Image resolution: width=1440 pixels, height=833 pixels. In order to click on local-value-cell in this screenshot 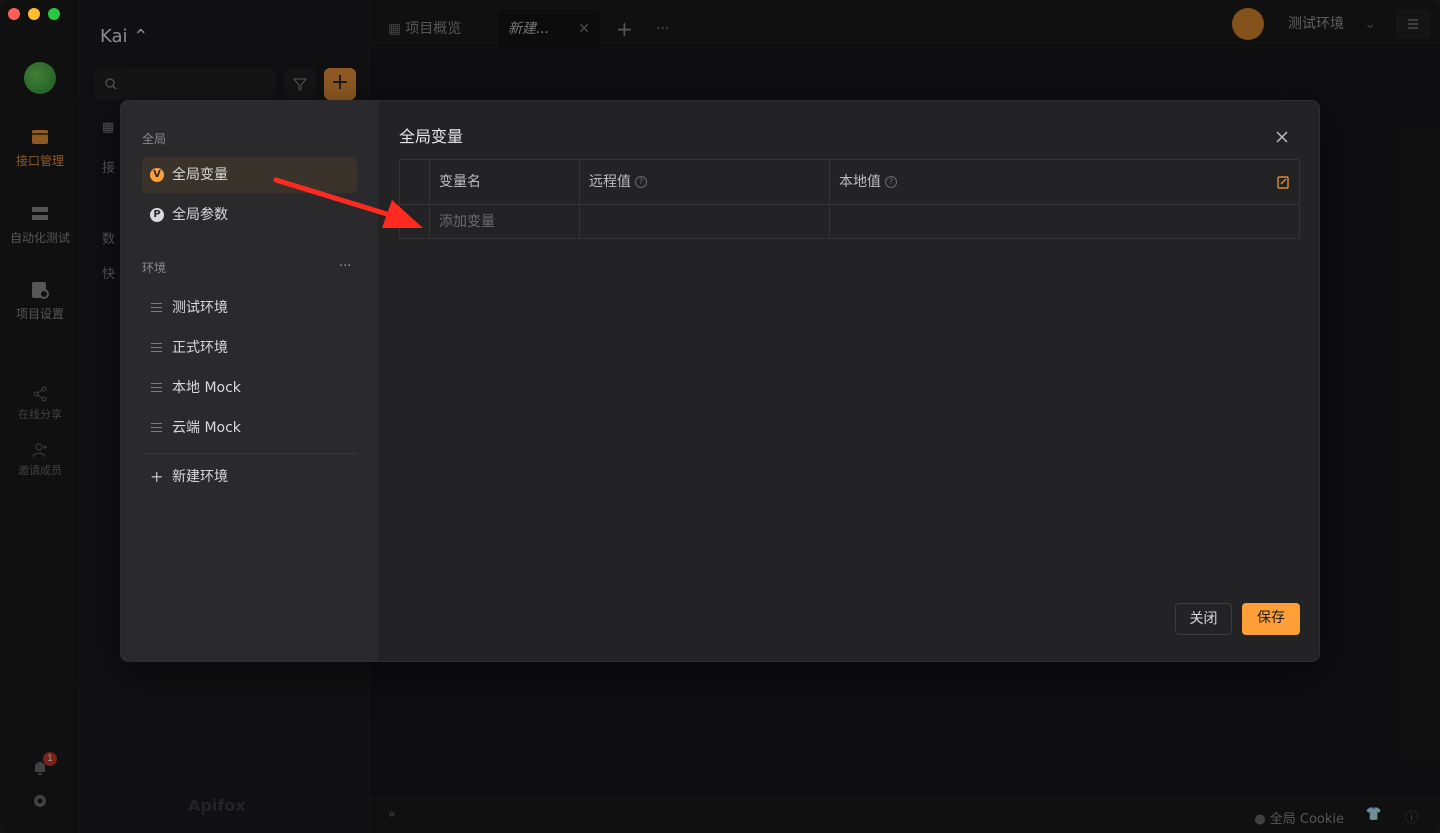, I will do `click(1064, 222)`.